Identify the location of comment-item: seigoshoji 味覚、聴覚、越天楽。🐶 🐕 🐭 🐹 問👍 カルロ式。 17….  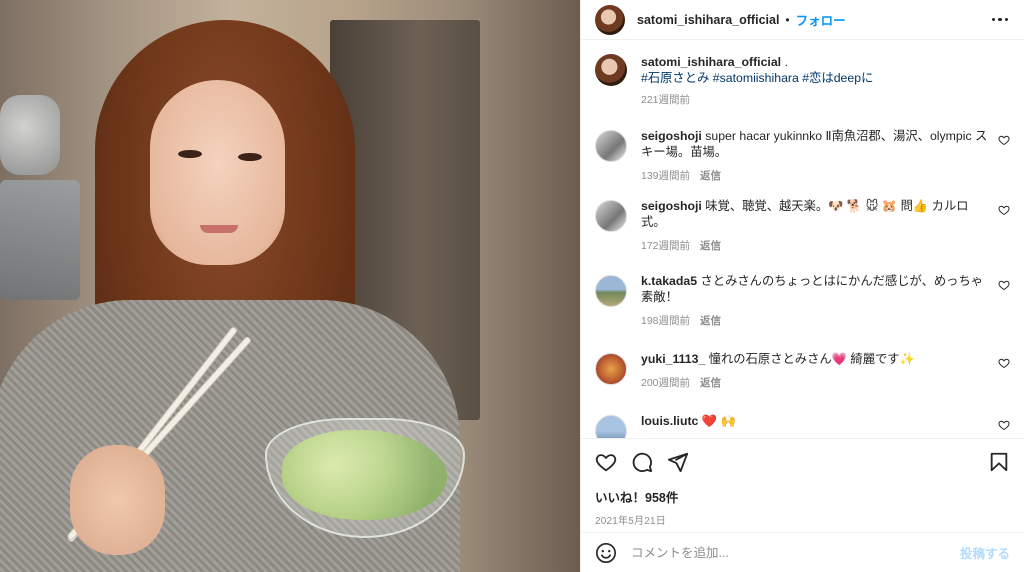
(802, 226).